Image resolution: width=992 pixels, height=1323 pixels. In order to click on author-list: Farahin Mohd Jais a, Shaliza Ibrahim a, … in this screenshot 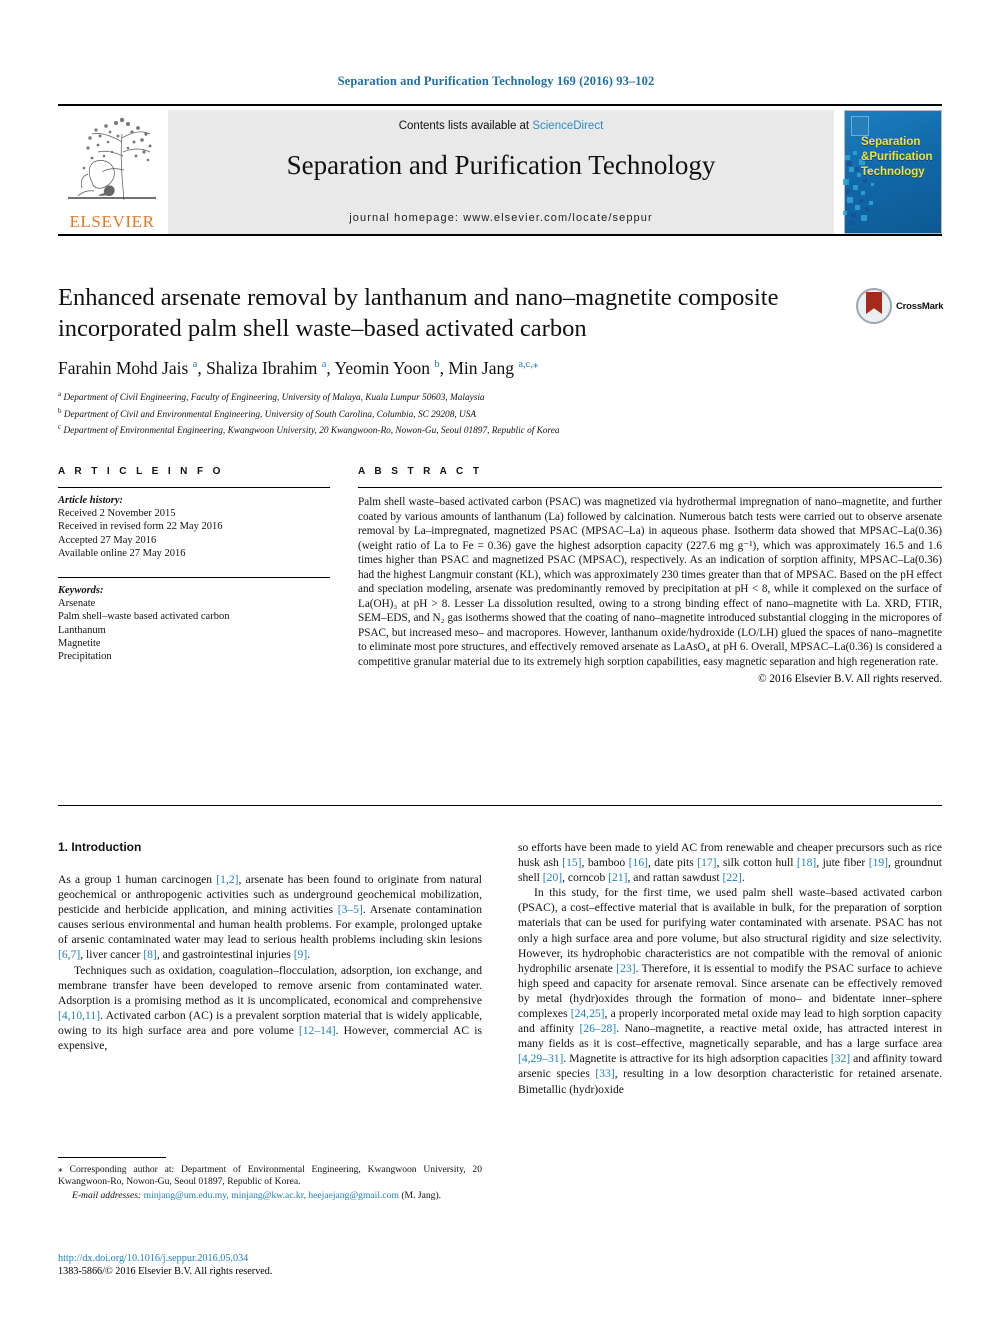, I will do `click(298, 368)`.